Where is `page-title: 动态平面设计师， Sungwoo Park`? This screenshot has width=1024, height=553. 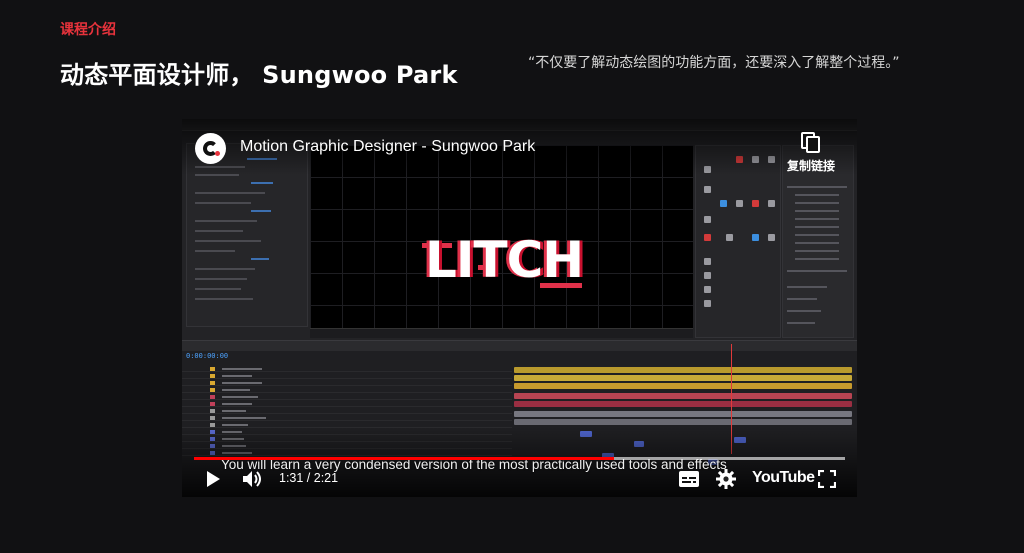
page-title: 动态平面设计师， Sungwoo Park is located at coordinates (259, 75).